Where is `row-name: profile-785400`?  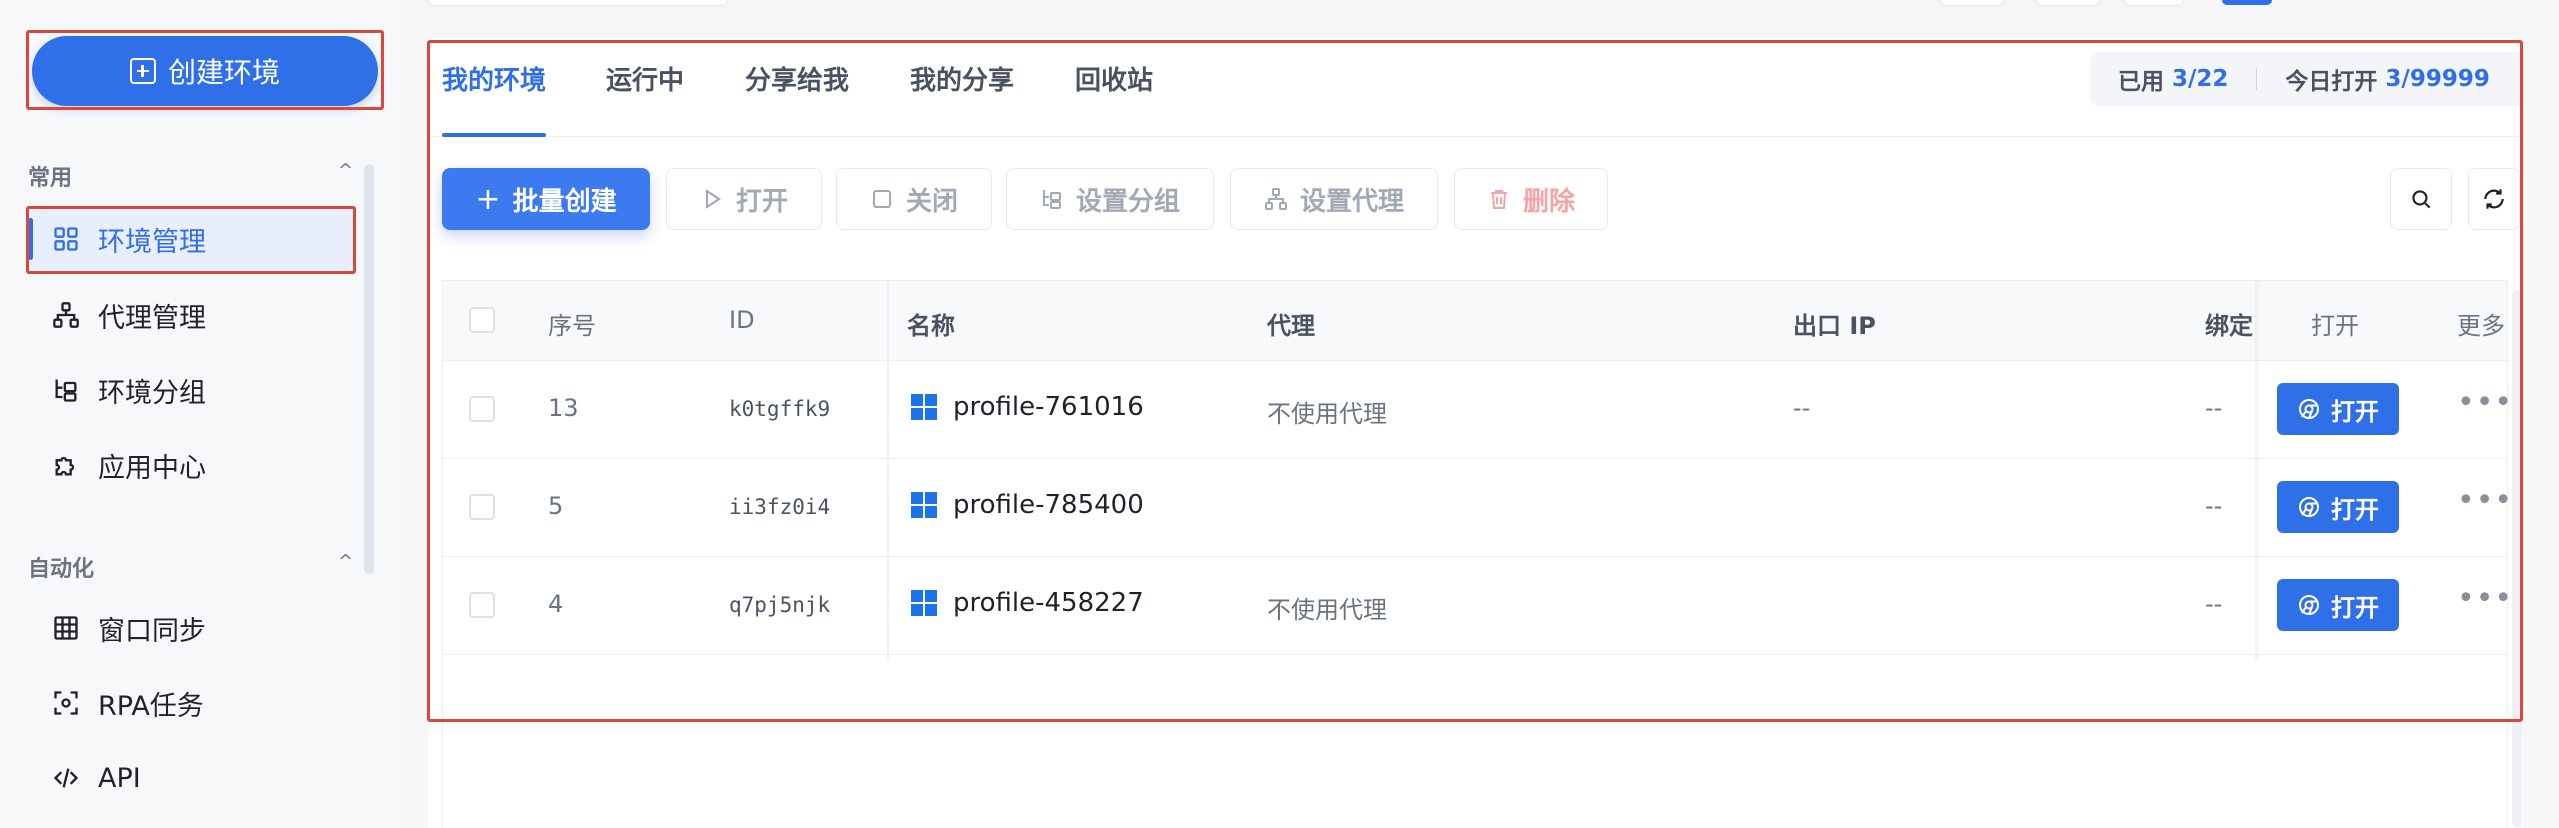
row-name: profile-785400 is located at coordinates (1027, 505).